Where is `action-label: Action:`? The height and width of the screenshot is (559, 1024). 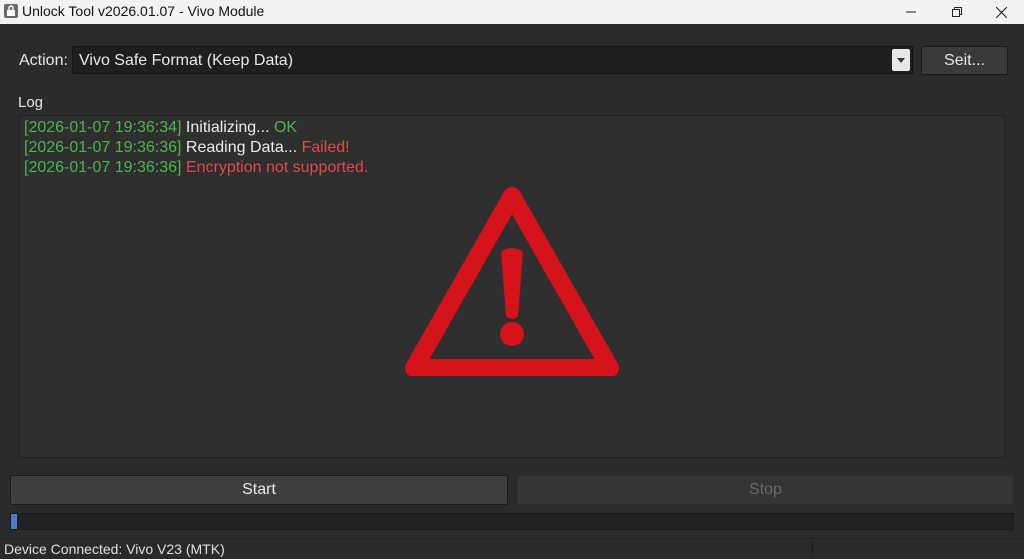 action-label: Action: is located at coordinates (43, 60).